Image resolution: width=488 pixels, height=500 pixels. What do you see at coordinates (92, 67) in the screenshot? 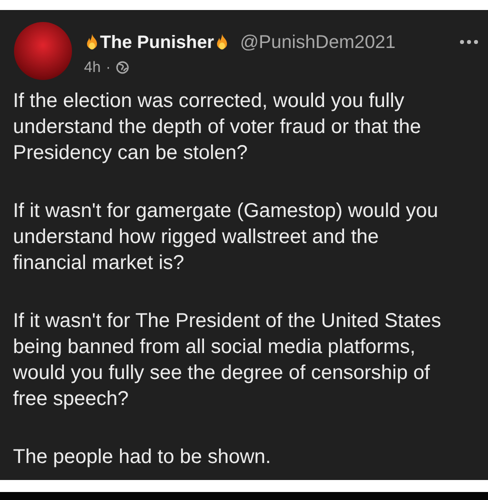
I see `post-time: 4h` at bounding box center [92, 67].